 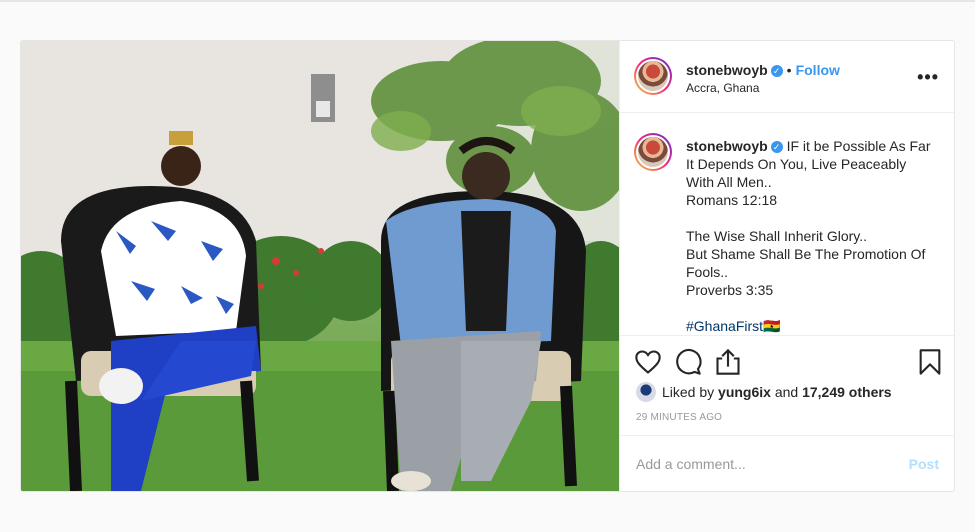 I want to click on bookmark-icon, so click(x=930, y=362).